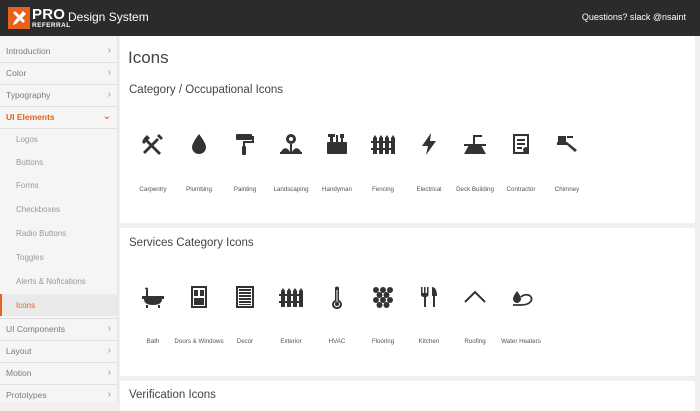 Image resolution: width=700 pixels, height=411 pixels. Describe the element at coordinates (337, 144) in the screenshot. I see `handyman-icon` at that location.